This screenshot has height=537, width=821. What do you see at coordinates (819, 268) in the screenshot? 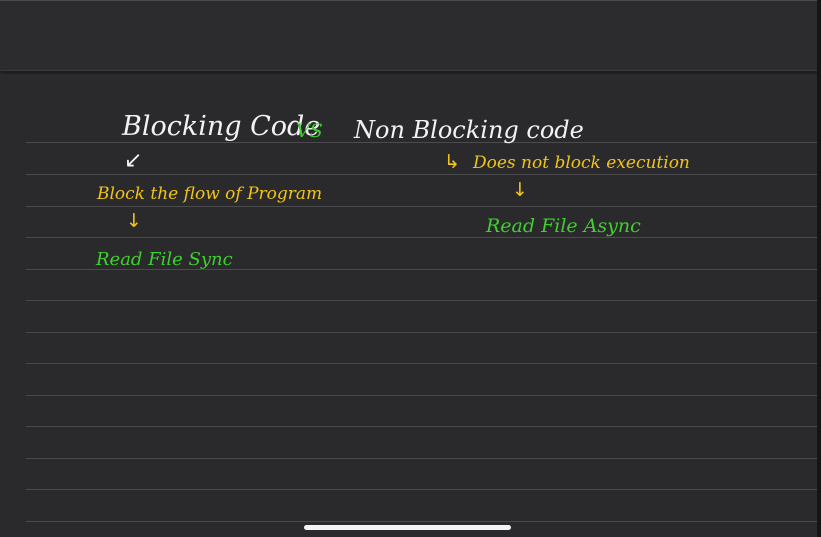
I see `screen-edge` at bounding box center [819, 268].